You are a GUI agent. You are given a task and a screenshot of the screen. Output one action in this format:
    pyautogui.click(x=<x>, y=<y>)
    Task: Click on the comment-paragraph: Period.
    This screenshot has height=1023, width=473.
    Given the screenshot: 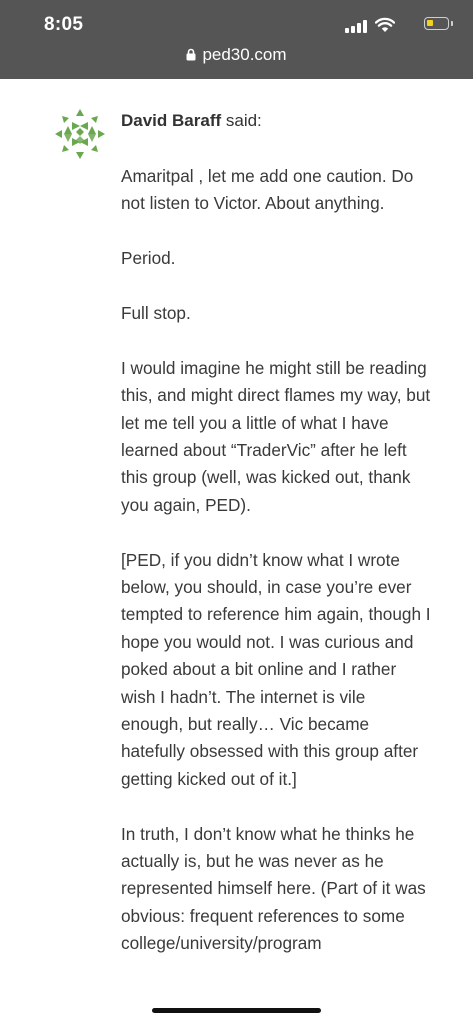 What is the action you would take?
    pyautogui.click(x=148, y=258)
    